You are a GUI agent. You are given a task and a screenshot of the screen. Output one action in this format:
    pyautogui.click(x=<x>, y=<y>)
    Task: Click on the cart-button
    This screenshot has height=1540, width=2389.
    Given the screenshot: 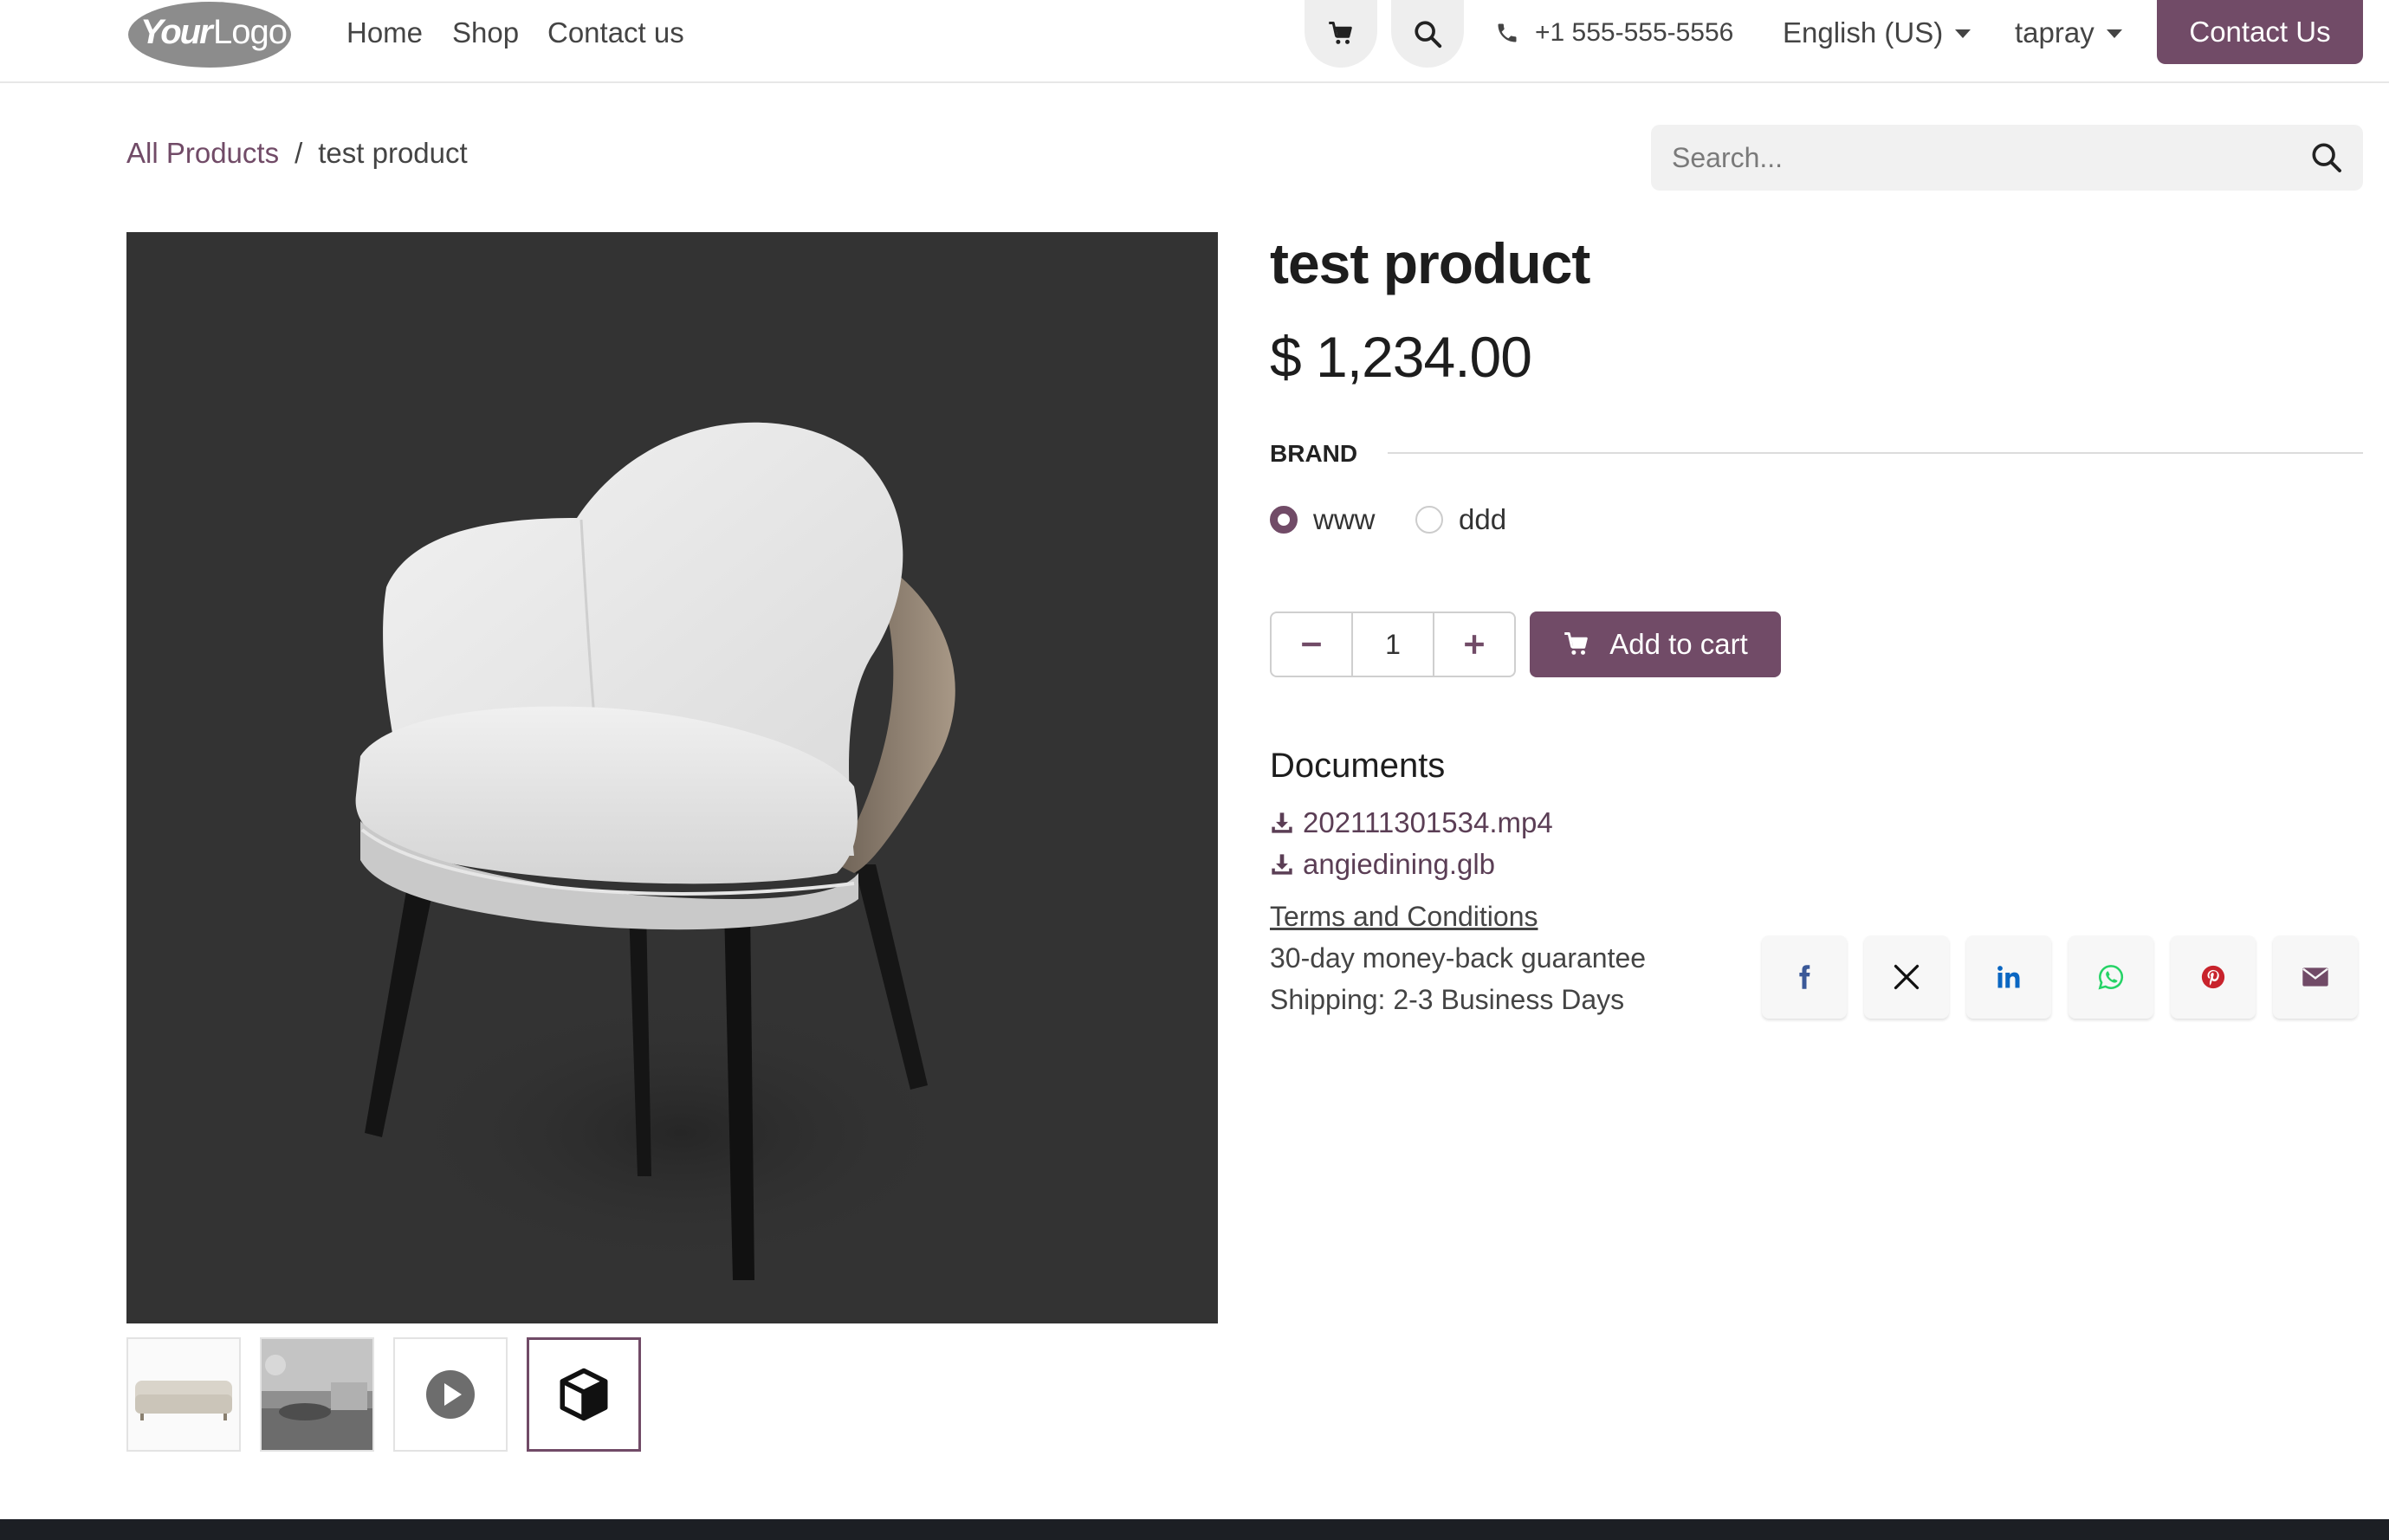 What is the action you would take?
    pyautogui.click(x=1341, y=34)
    